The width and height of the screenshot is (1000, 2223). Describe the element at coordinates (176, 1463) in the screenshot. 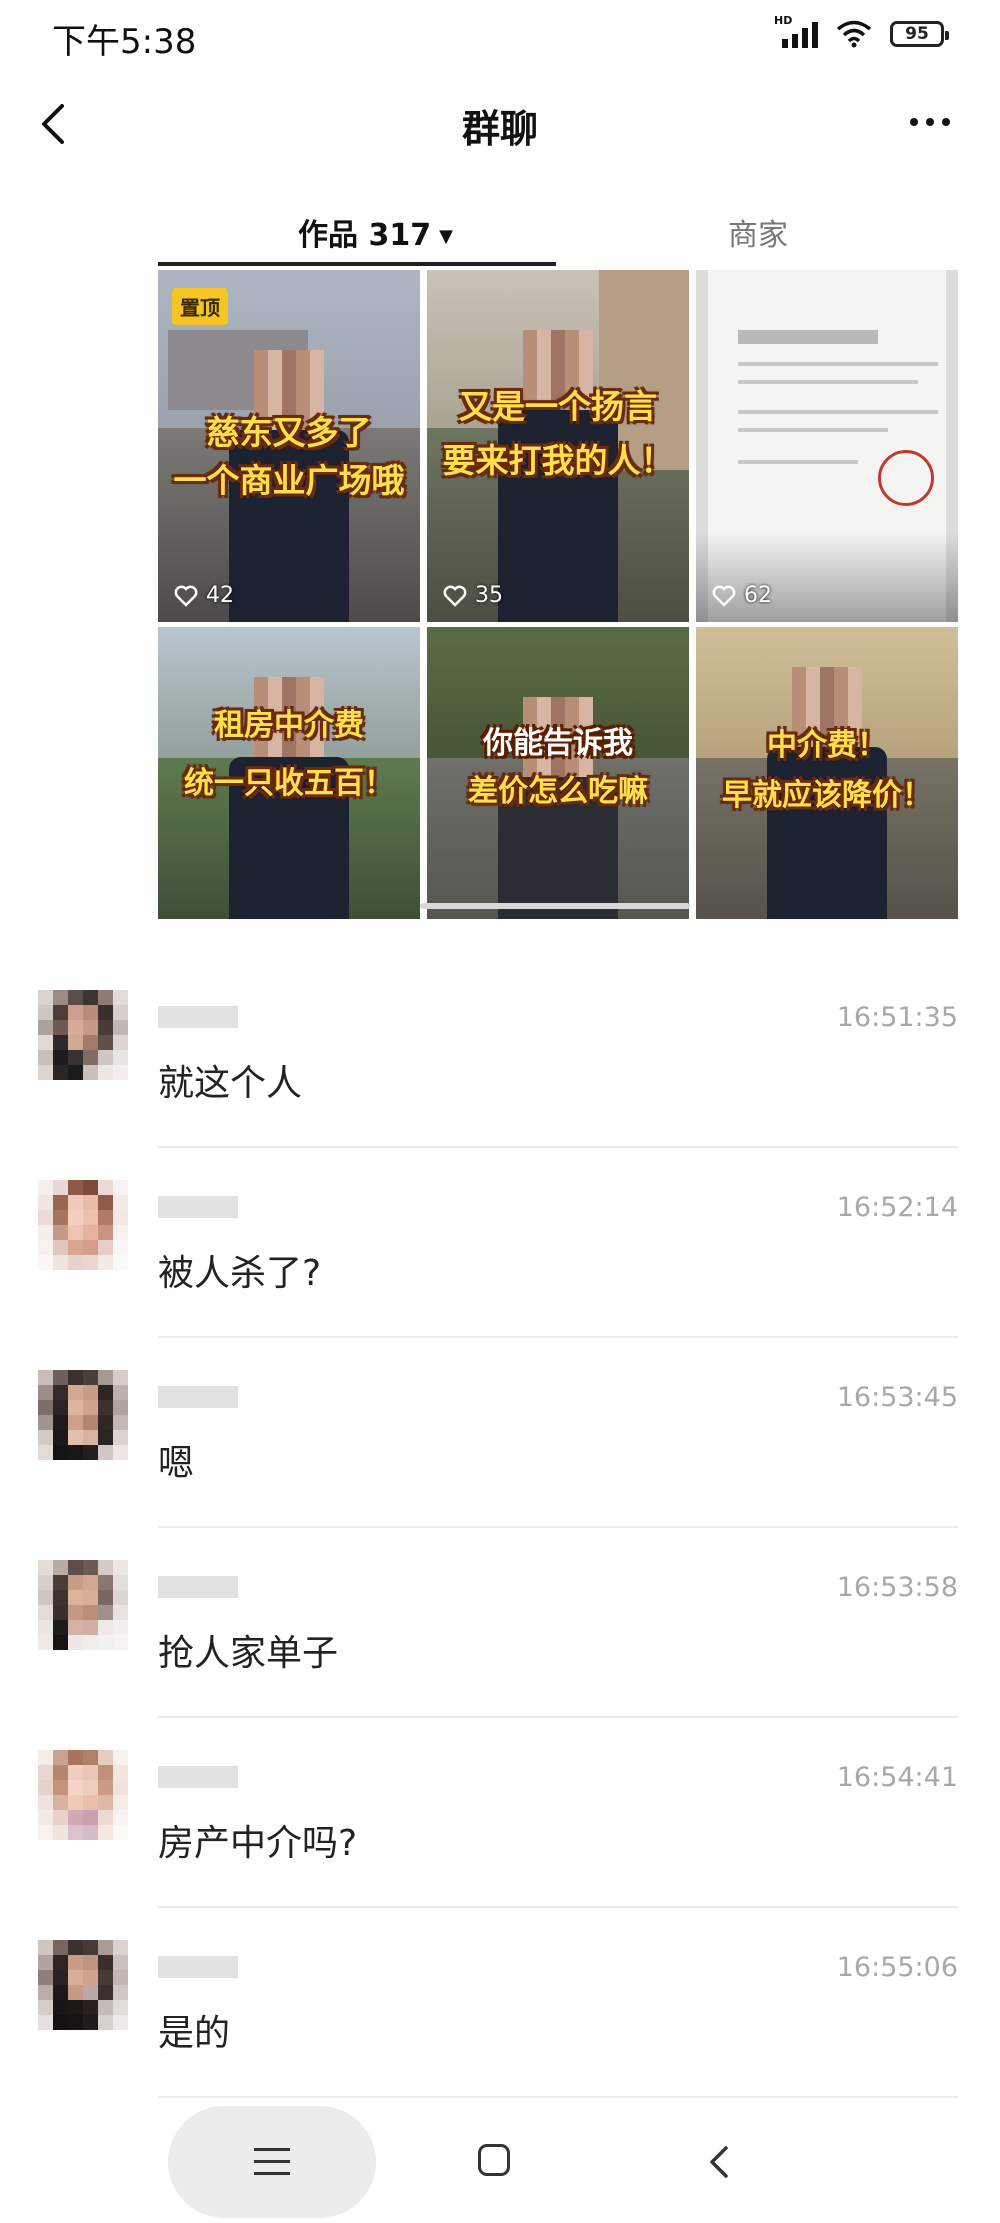

I see `message-text: 嗯` at that location.